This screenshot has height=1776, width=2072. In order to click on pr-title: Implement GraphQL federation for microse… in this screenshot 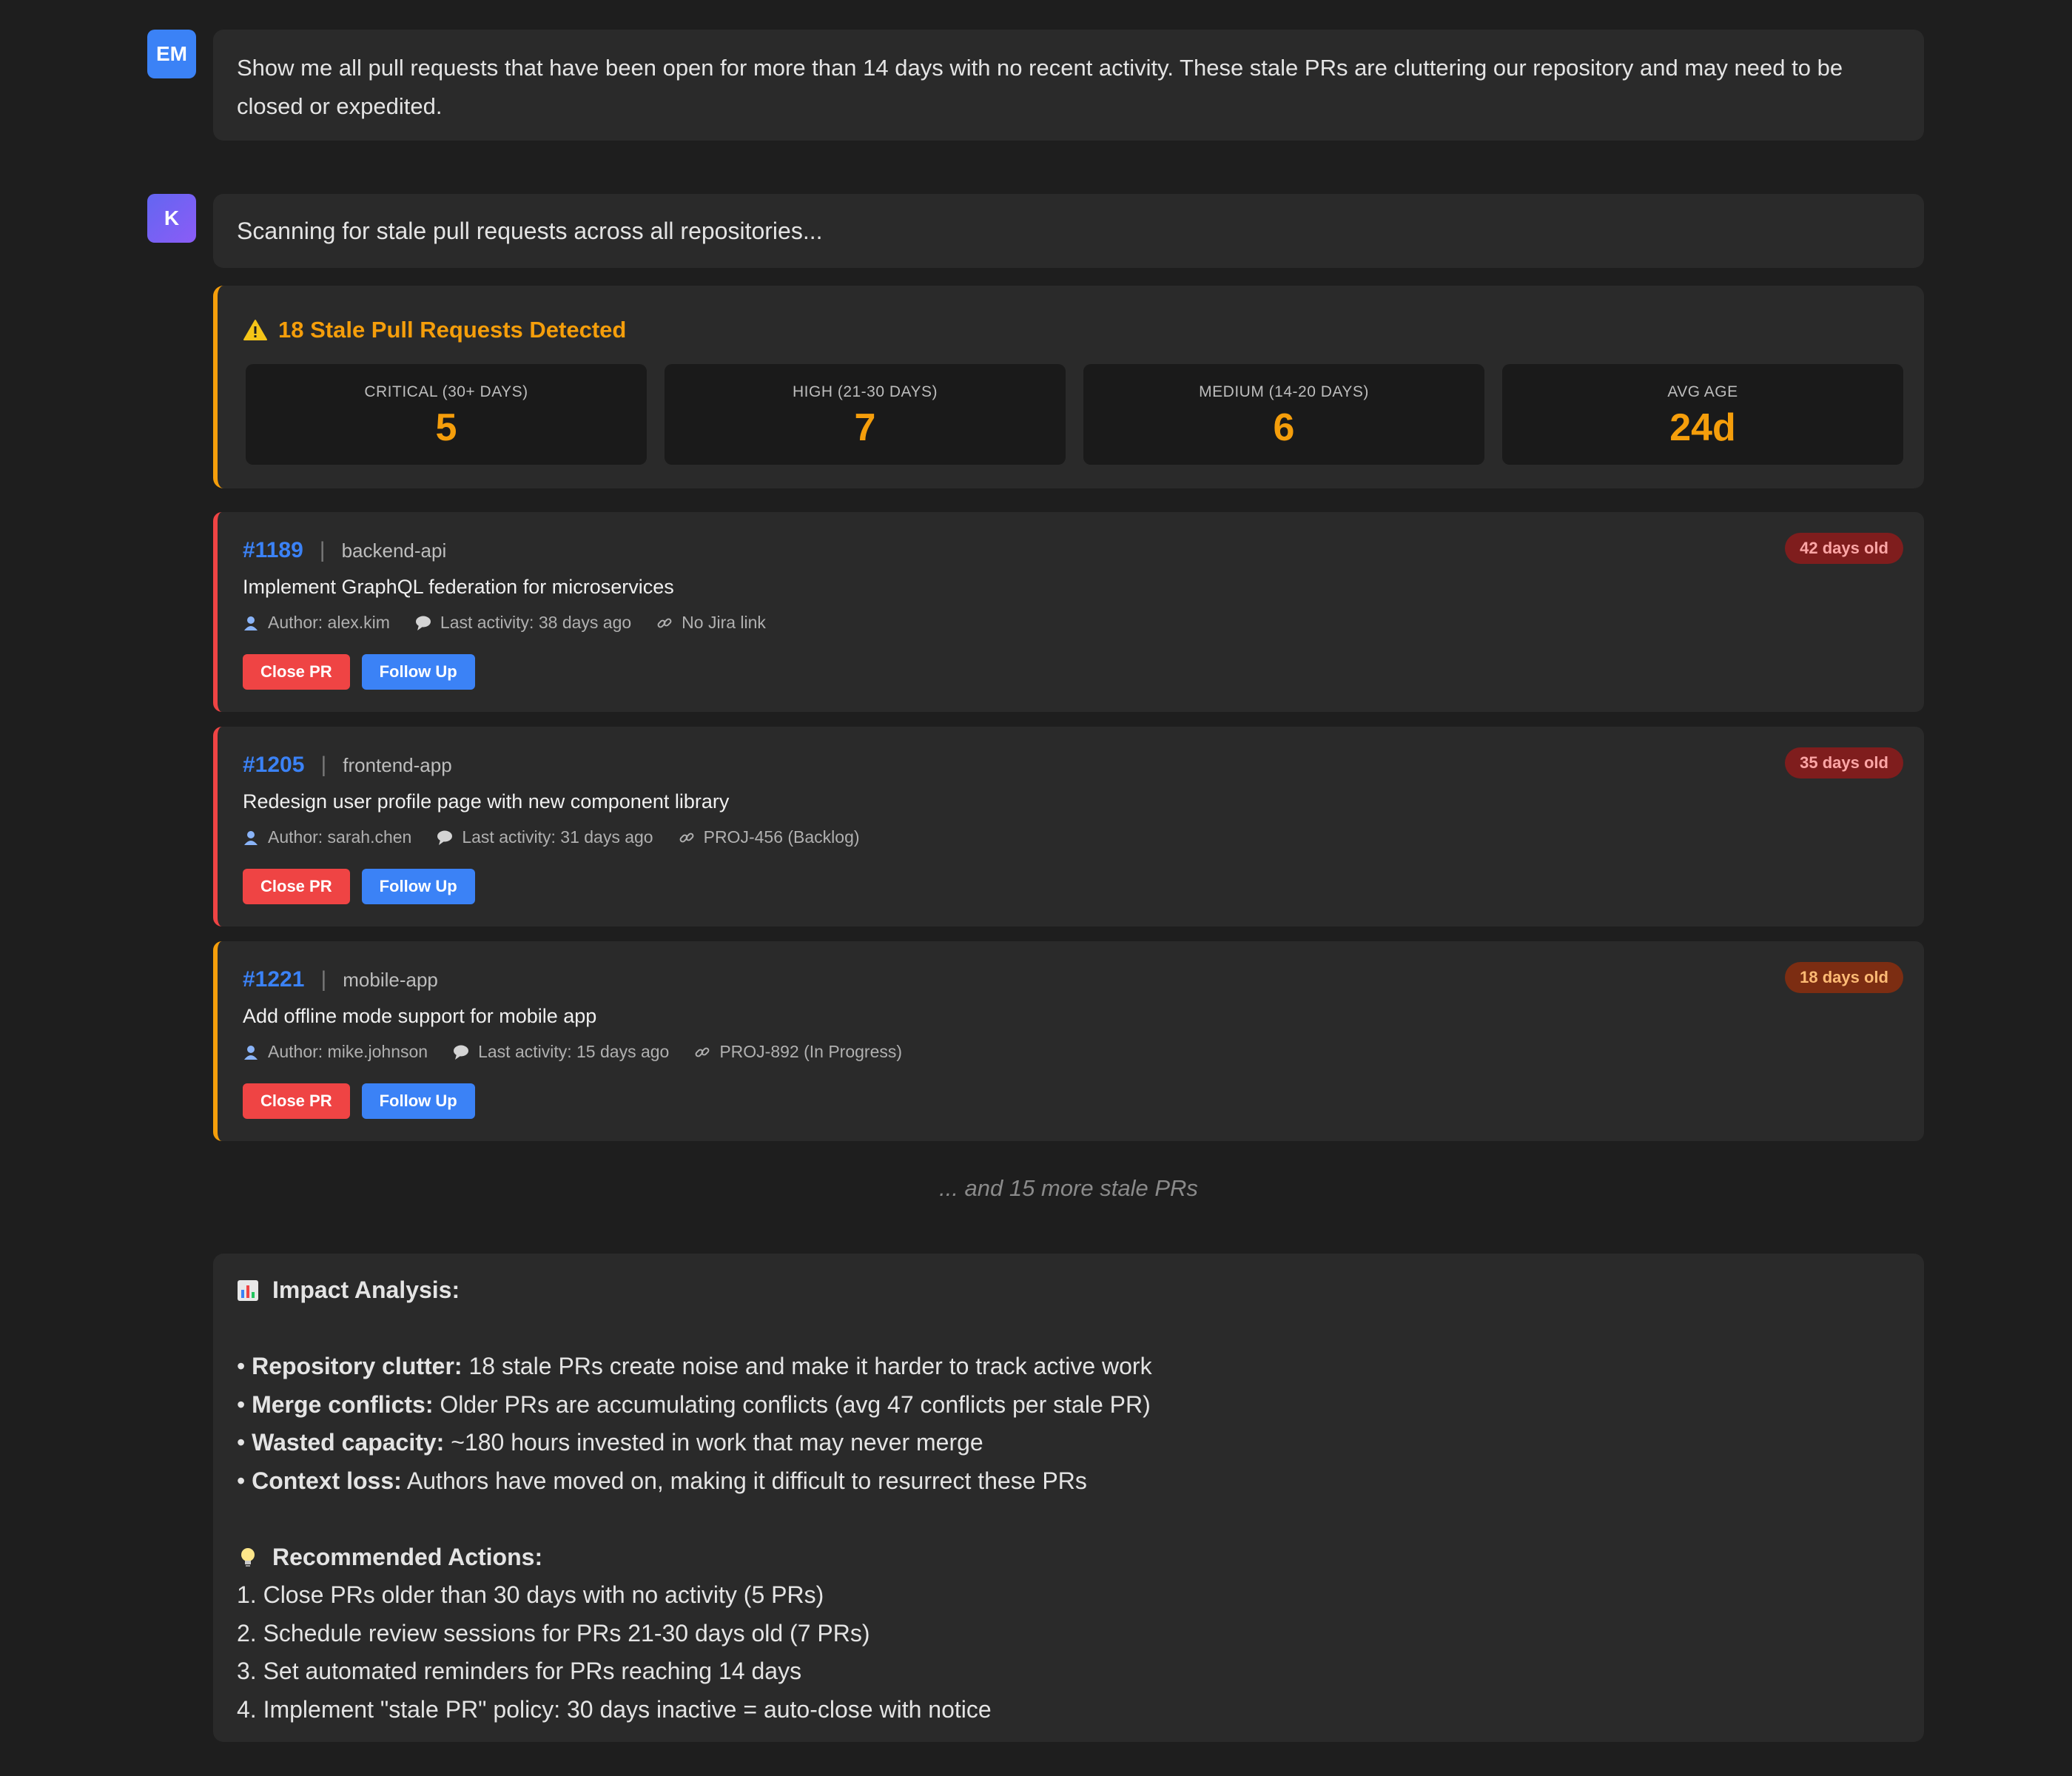, I will do `click(458, 587)`.